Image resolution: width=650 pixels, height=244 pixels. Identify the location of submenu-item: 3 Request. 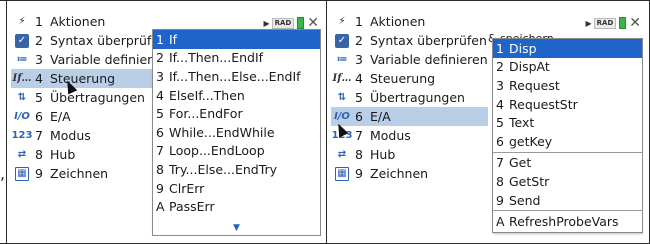
(567, 85).